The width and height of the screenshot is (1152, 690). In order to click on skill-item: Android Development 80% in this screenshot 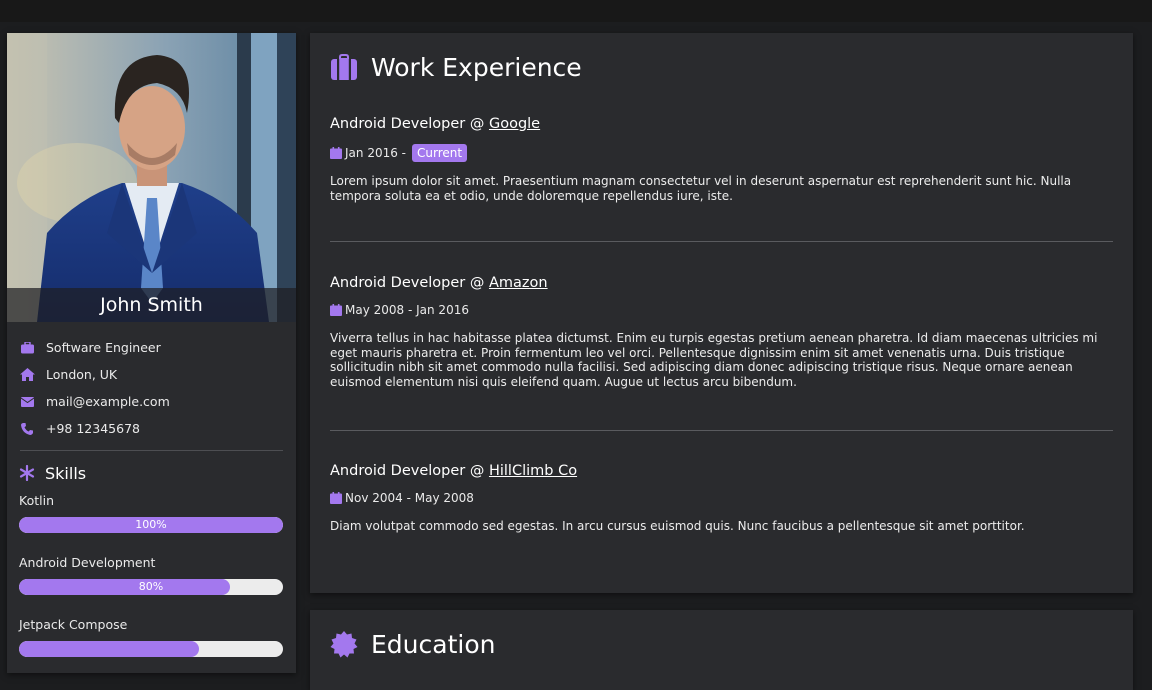, I will do `click(151, 574)`.